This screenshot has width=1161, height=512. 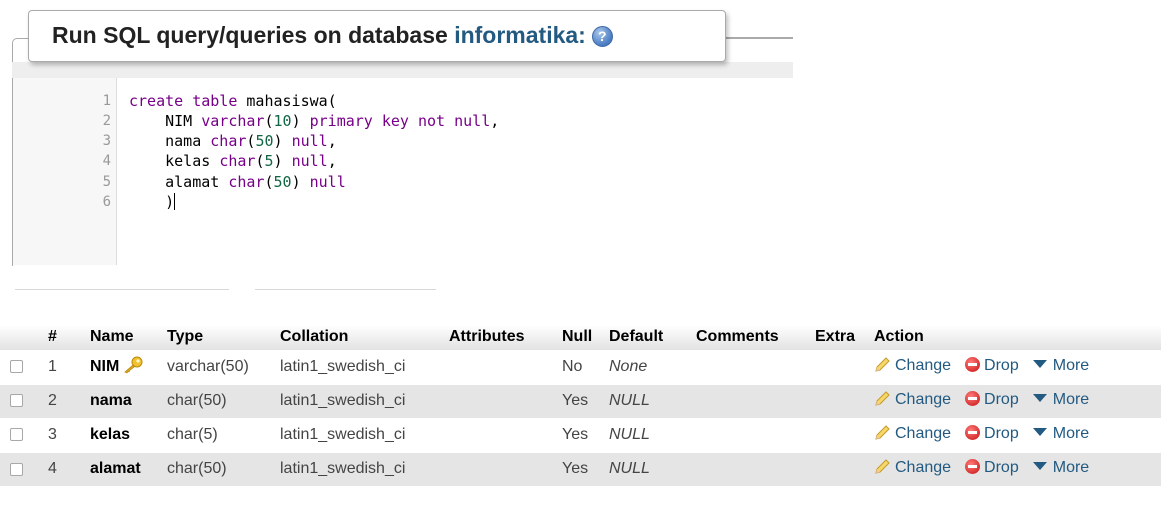 I want to click on row-number: 3, so click(x=65, y=434).